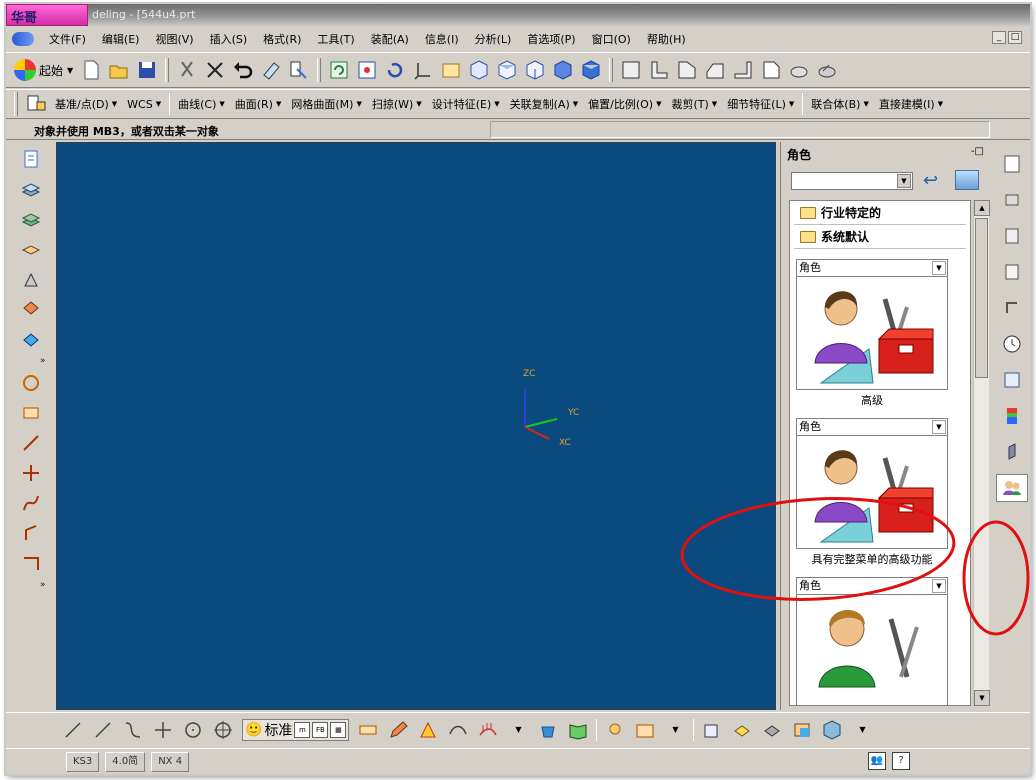 The height and width of the screenshot is (780, 1036). I want to click on circle-button, so click(193, 730).